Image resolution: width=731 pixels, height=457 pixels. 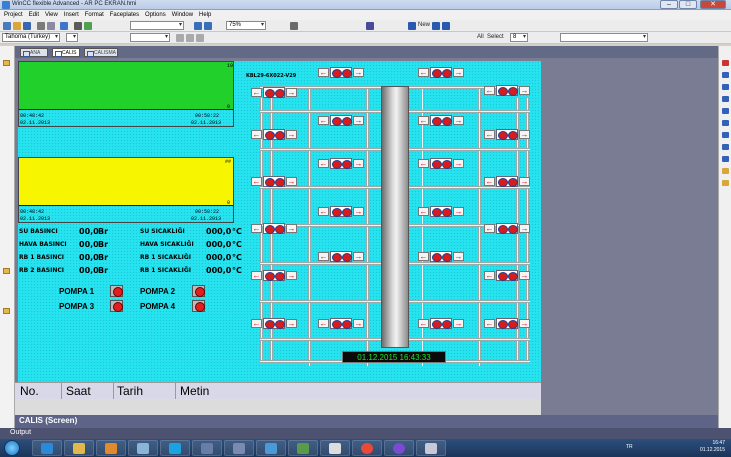 What do you see at coordinates (198, 291) in the screenshot?
I see `pump-2-button` at bounding box center [198, 291].